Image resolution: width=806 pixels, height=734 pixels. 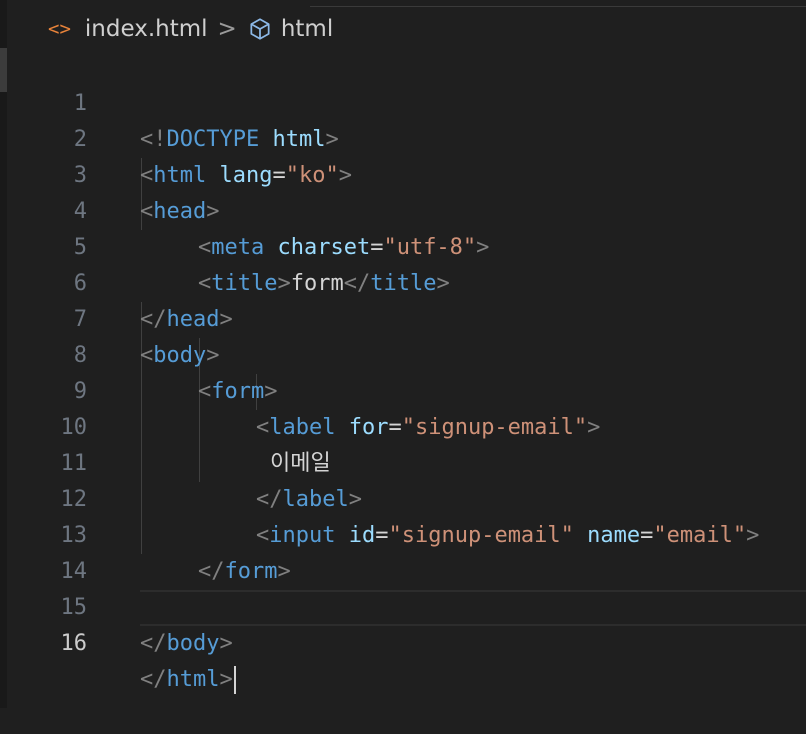 I want to click on code-line: 3 <head>, so click(x=403, y=173).